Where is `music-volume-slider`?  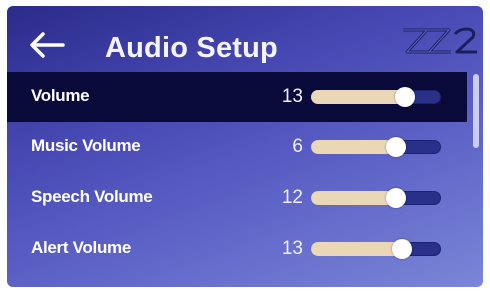
music-volume-slider is located at coordinates (376, 147).